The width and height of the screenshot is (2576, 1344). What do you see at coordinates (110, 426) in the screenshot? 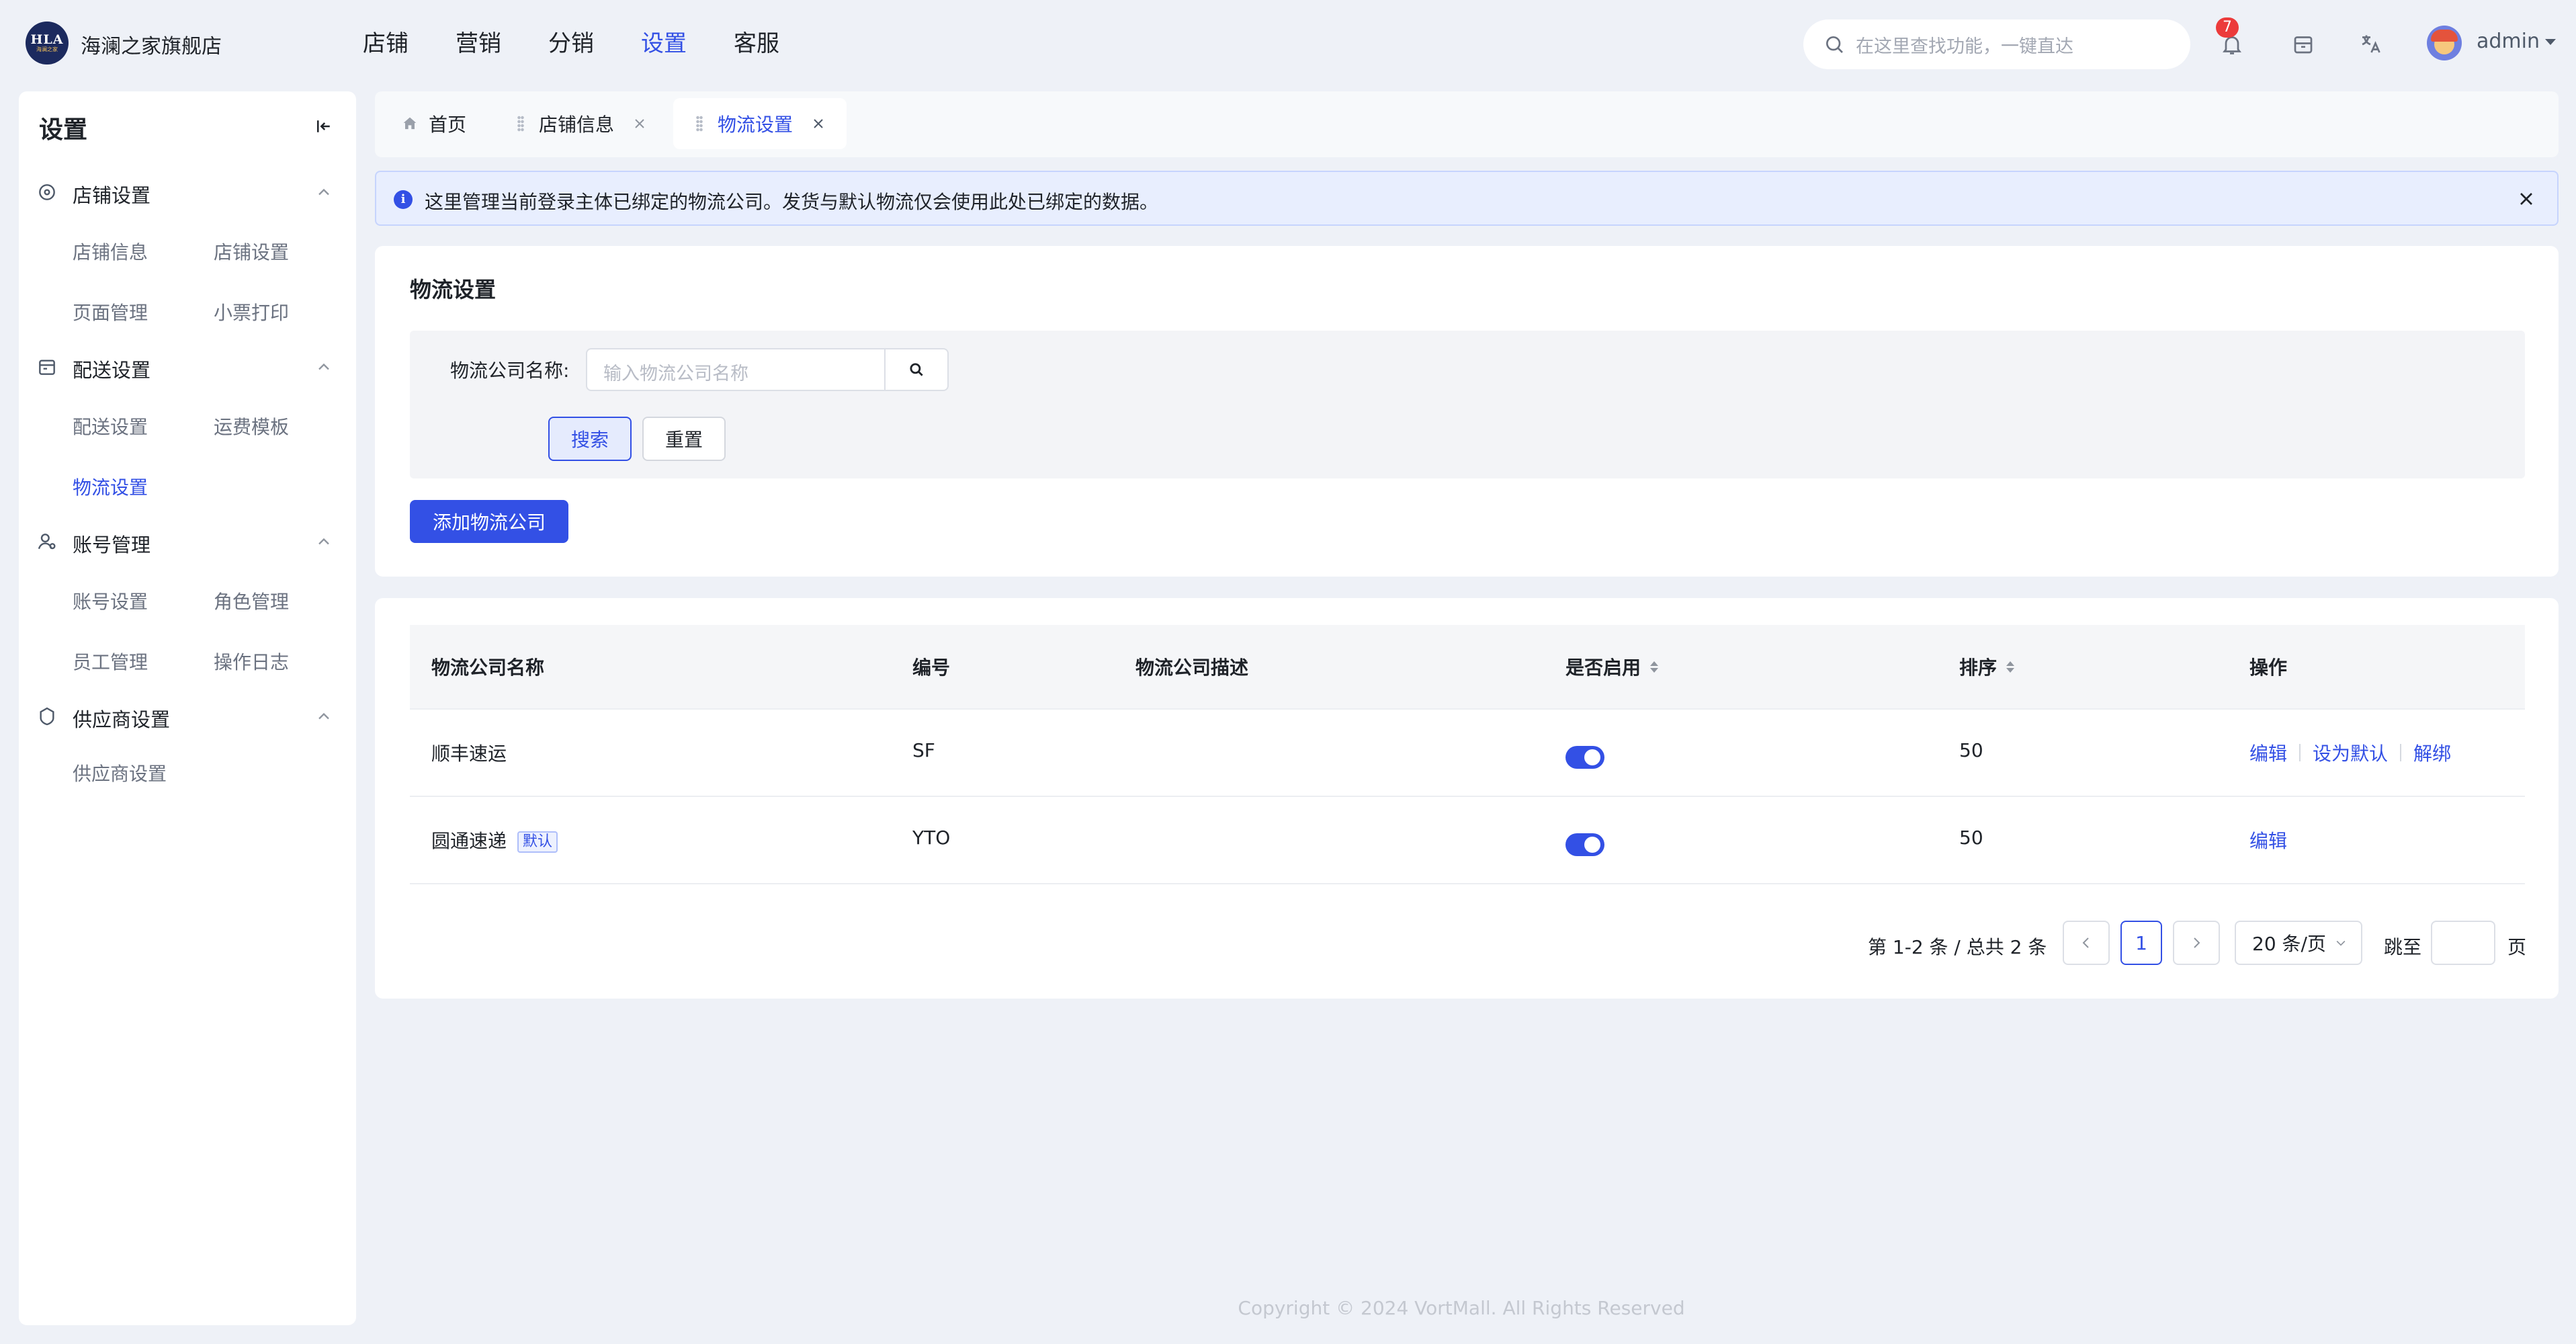
I see `sidebar-item-delivery-settings: 配送设置` at bounding box center [110, 426].